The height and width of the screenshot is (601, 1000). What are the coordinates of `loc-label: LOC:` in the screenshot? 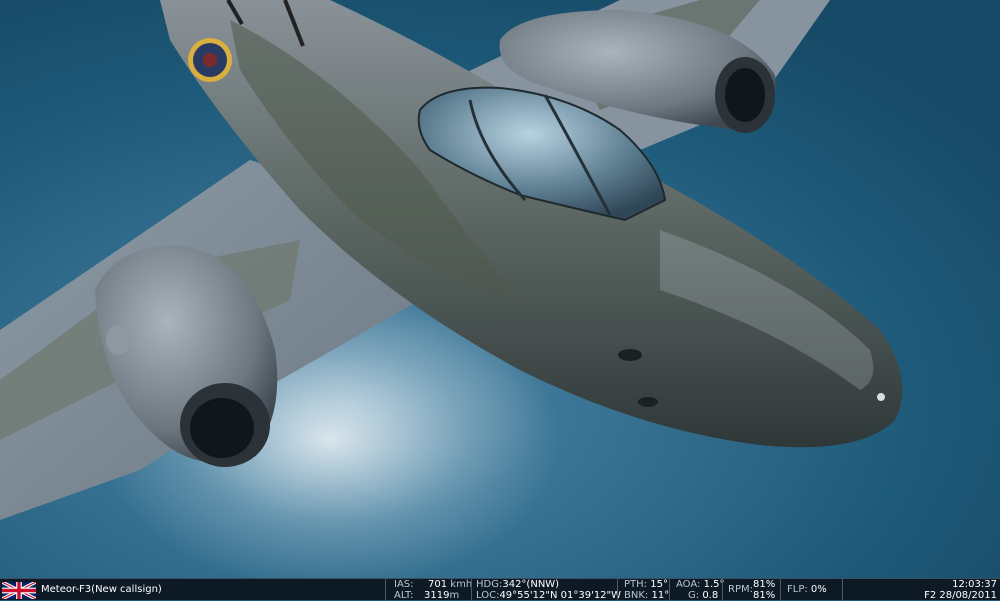 It's located at (488, 595).